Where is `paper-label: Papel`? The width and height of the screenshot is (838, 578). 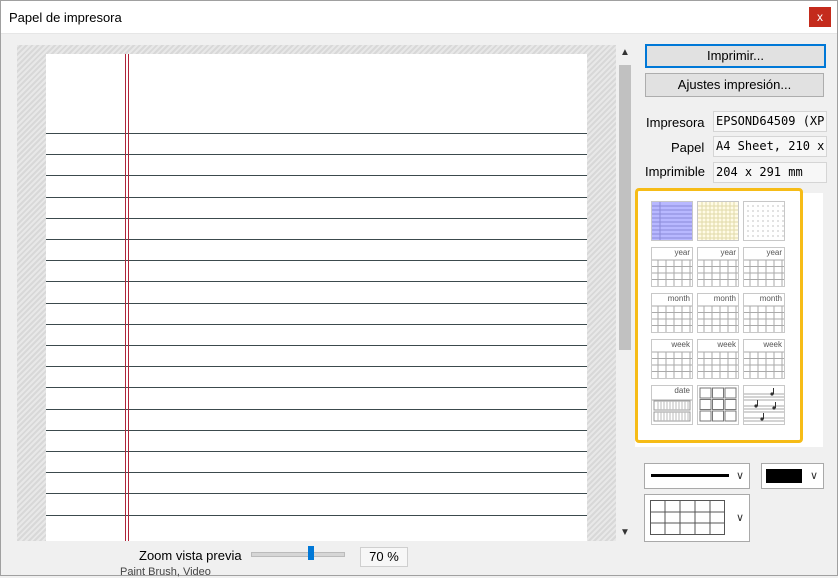 paper-label: Papel is located at coordinates (688, 147).